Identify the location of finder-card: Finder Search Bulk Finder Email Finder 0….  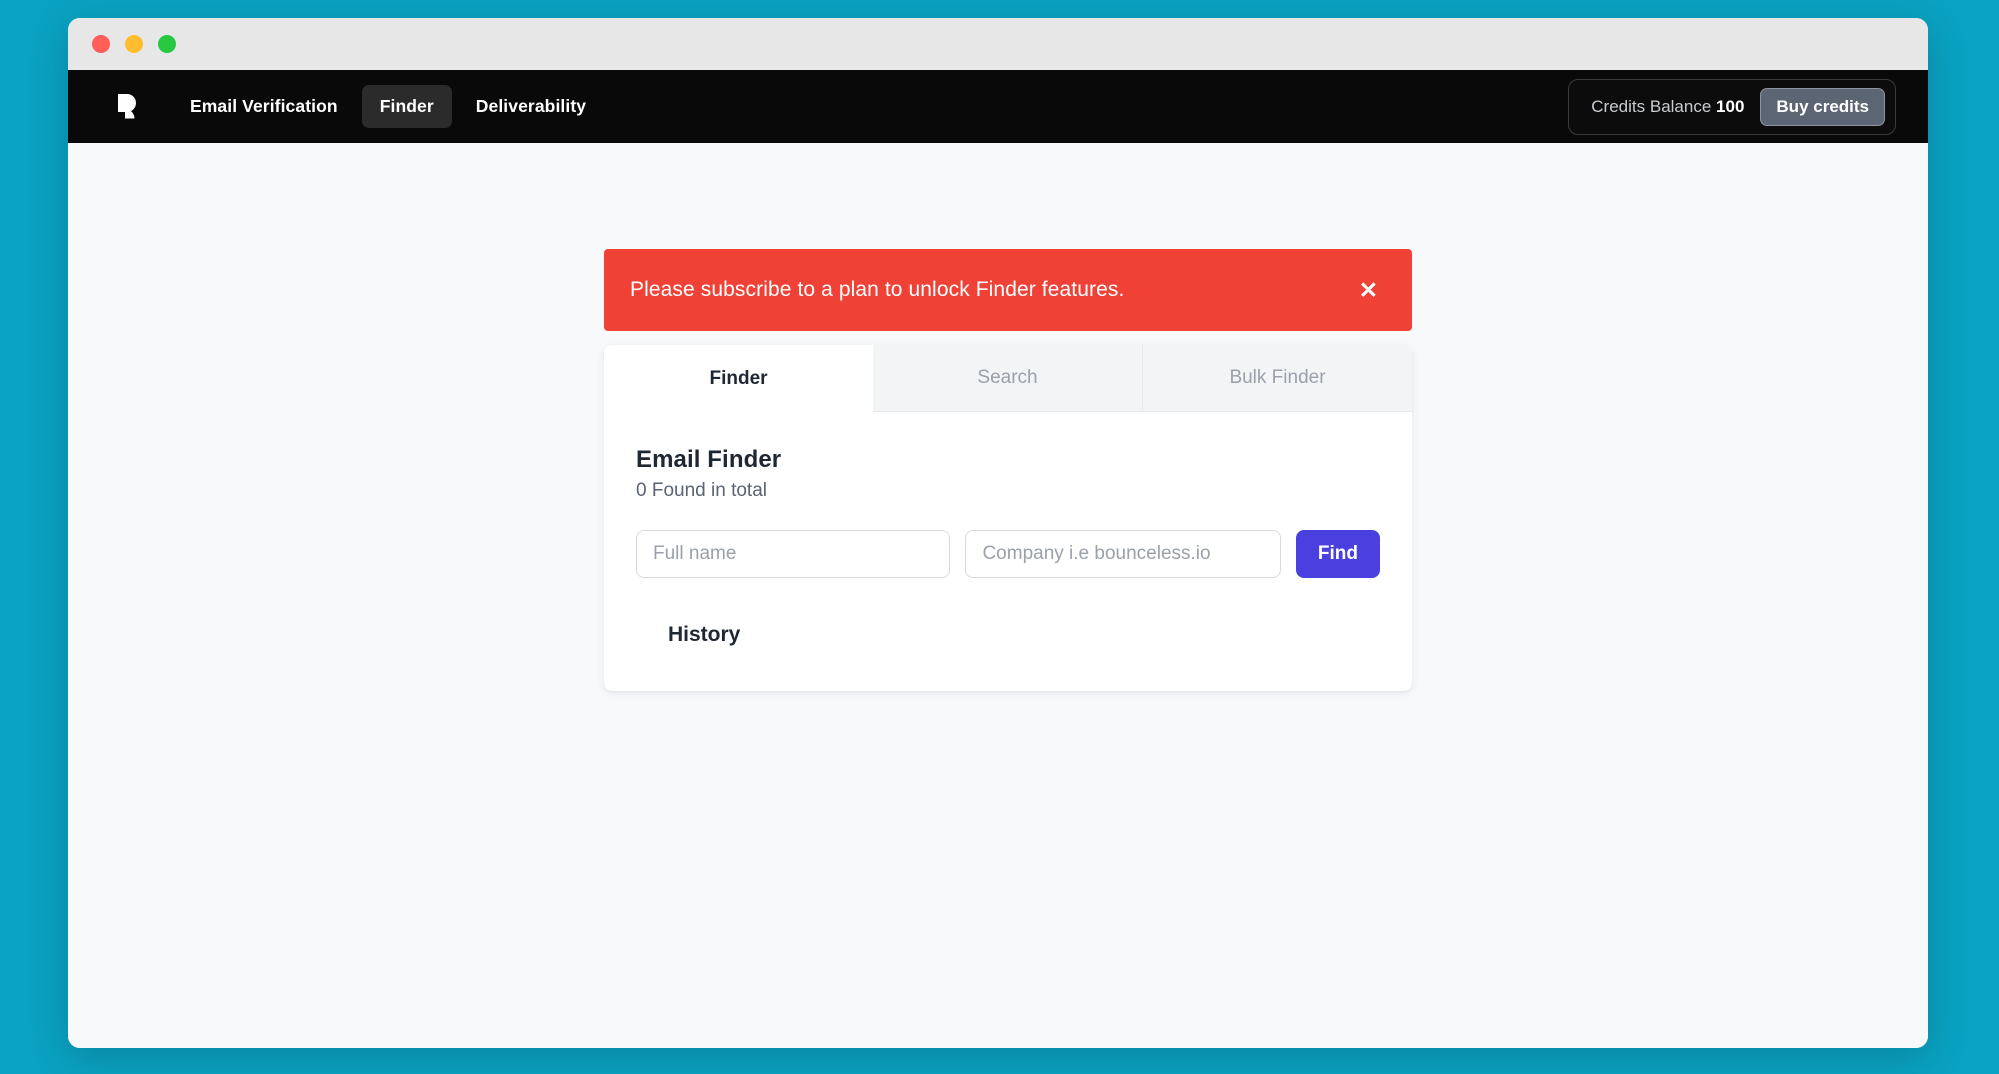
(1008, 518).